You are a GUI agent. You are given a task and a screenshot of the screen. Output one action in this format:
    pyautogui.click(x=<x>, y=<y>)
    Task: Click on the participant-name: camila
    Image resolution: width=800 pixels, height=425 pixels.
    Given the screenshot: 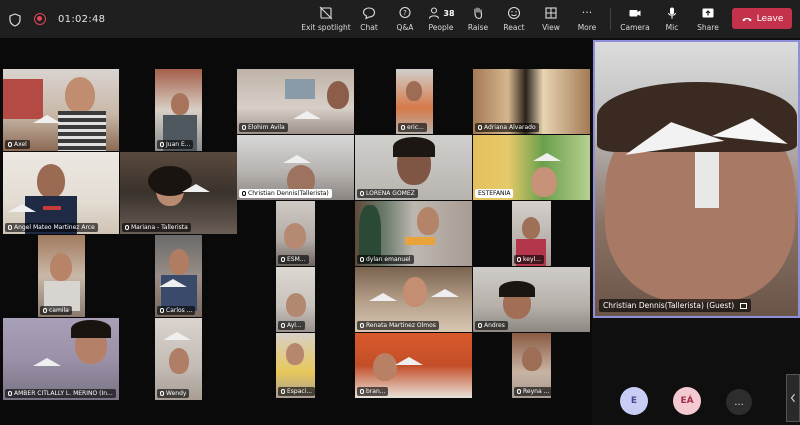 What is the action you would take?
    pyautogui.click(x=56, y=310)
    